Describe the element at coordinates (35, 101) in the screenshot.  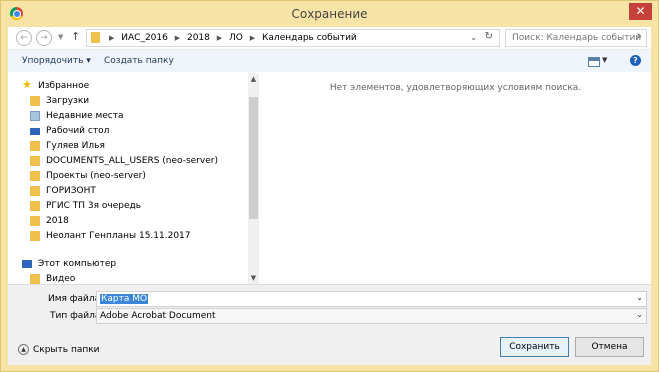
I see `downloads-folder-icon` at that location.